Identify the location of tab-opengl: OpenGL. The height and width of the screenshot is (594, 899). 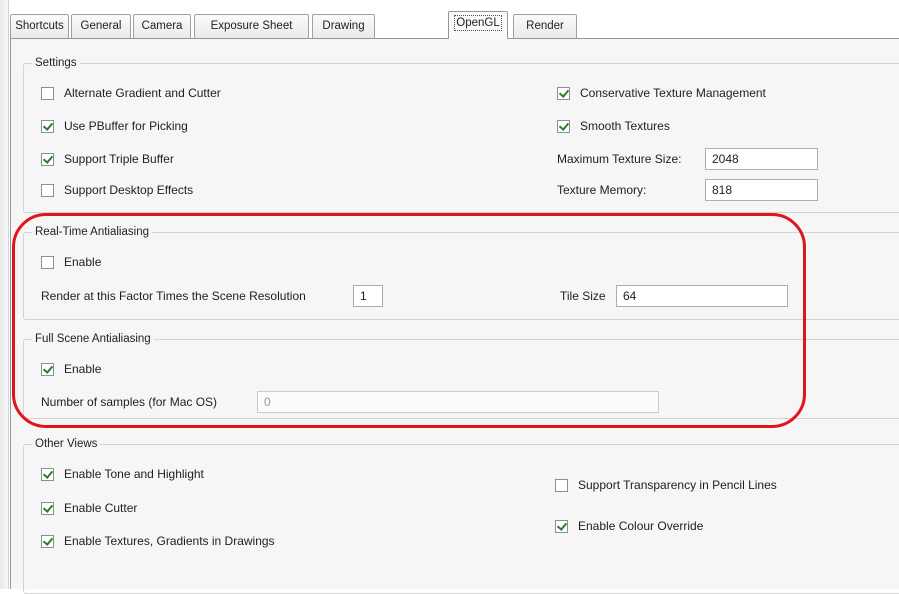
(478, 25).